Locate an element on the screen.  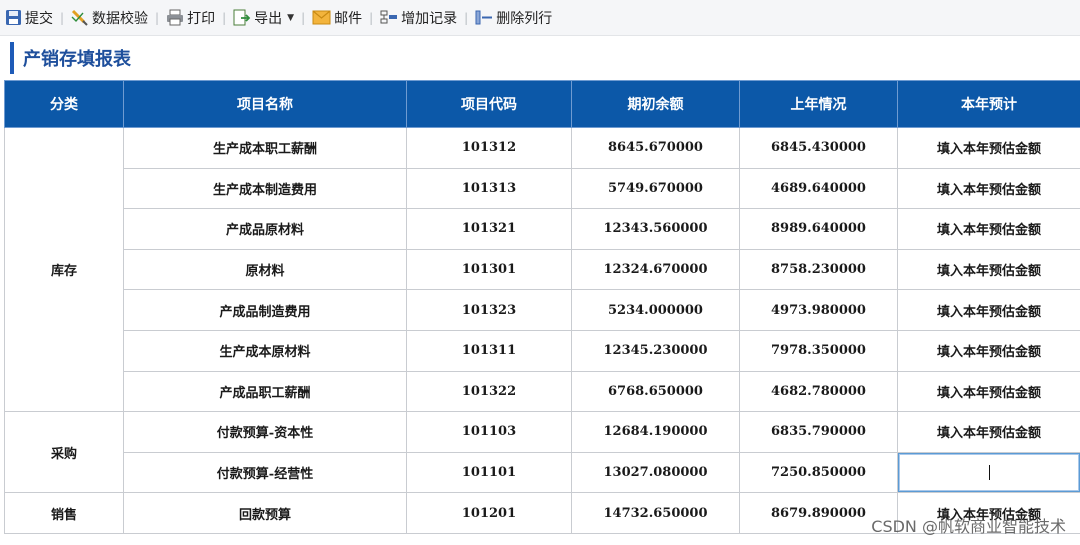
estimate-input-active is located at coordinates (988, 472).